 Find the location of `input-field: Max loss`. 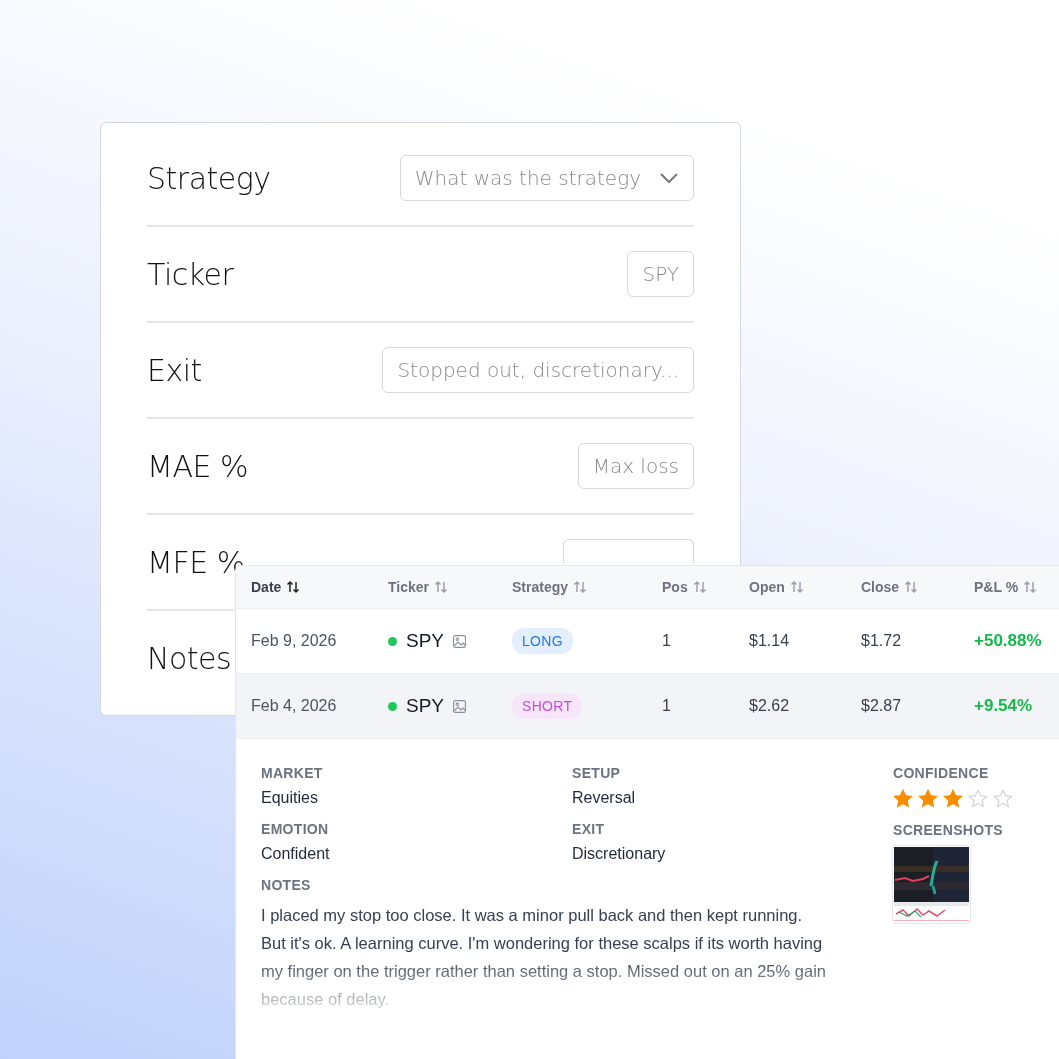

input-field: Max loss is located at coordinates (635, 466).